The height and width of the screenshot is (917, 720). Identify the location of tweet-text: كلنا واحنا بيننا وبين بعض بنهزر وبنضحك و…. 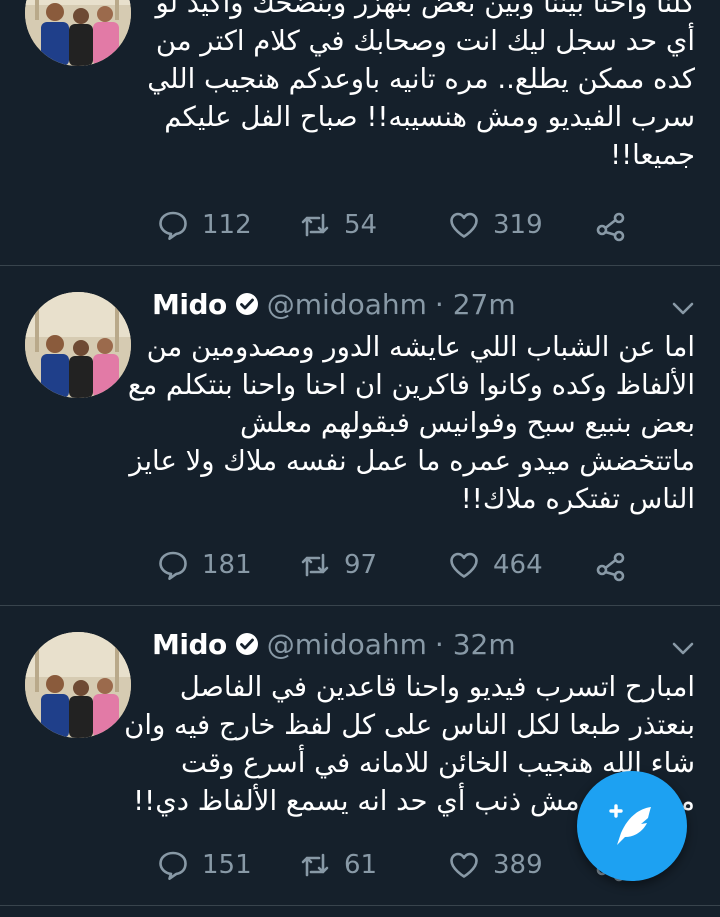
(421, 87).